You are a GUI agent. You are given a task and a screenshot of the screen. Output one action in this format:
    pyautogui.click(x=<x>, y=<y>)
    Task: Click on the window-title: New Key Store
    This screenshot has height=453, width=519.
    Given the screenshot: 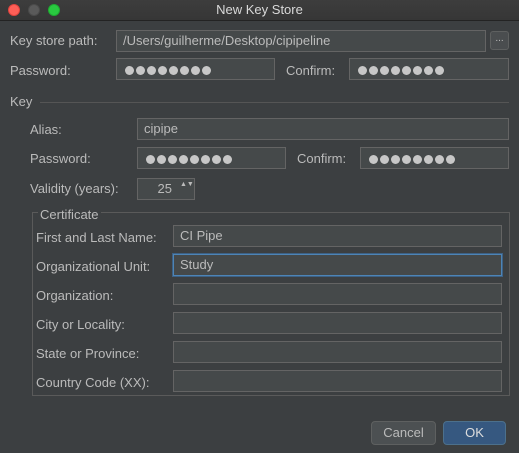 What is the action you would take?
    pyautogui.click(x=259, y=9)
    